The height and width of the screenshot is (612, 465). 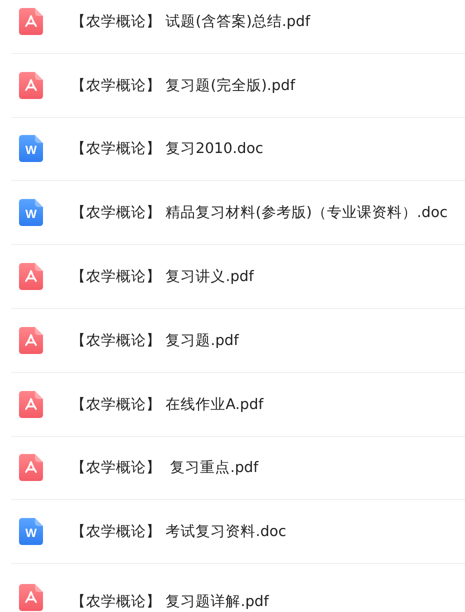 I want to click on file-name: 【农学概论】 在线作业A.pdf, so click(x=167, y=404).